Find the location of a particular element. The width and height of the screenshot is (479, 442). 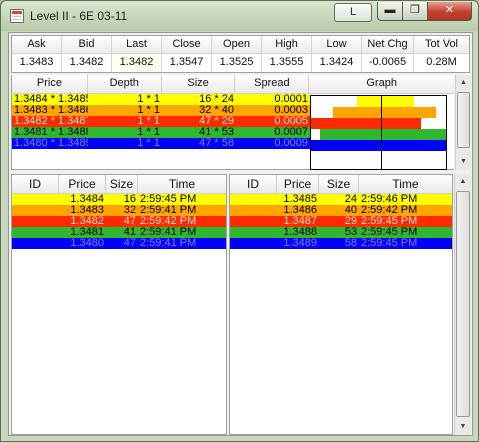

bid-row: 1.3480 47 2:59:41 PM is located at coordinates (119, 243).